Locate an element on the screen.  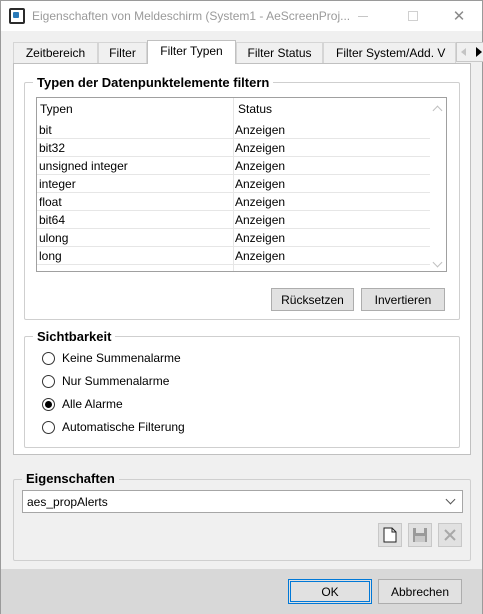
tab-scroll-buttons is located at coordinates (469, 52).